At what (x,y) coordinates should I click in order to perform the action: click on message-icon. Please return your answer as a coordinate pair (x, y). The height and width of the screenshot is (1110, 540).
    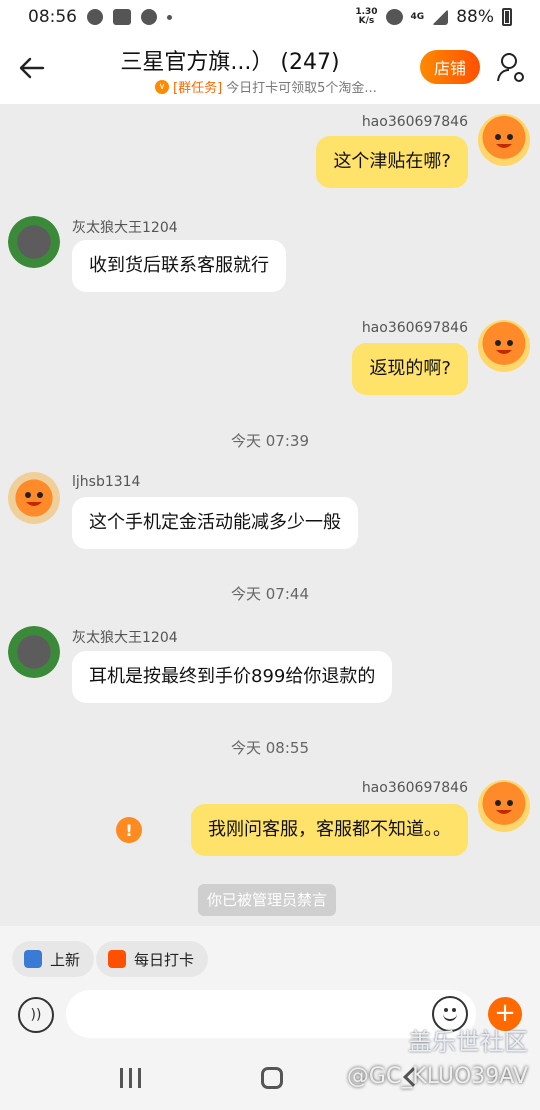
    Looking at the image, I should click on (122, 17).